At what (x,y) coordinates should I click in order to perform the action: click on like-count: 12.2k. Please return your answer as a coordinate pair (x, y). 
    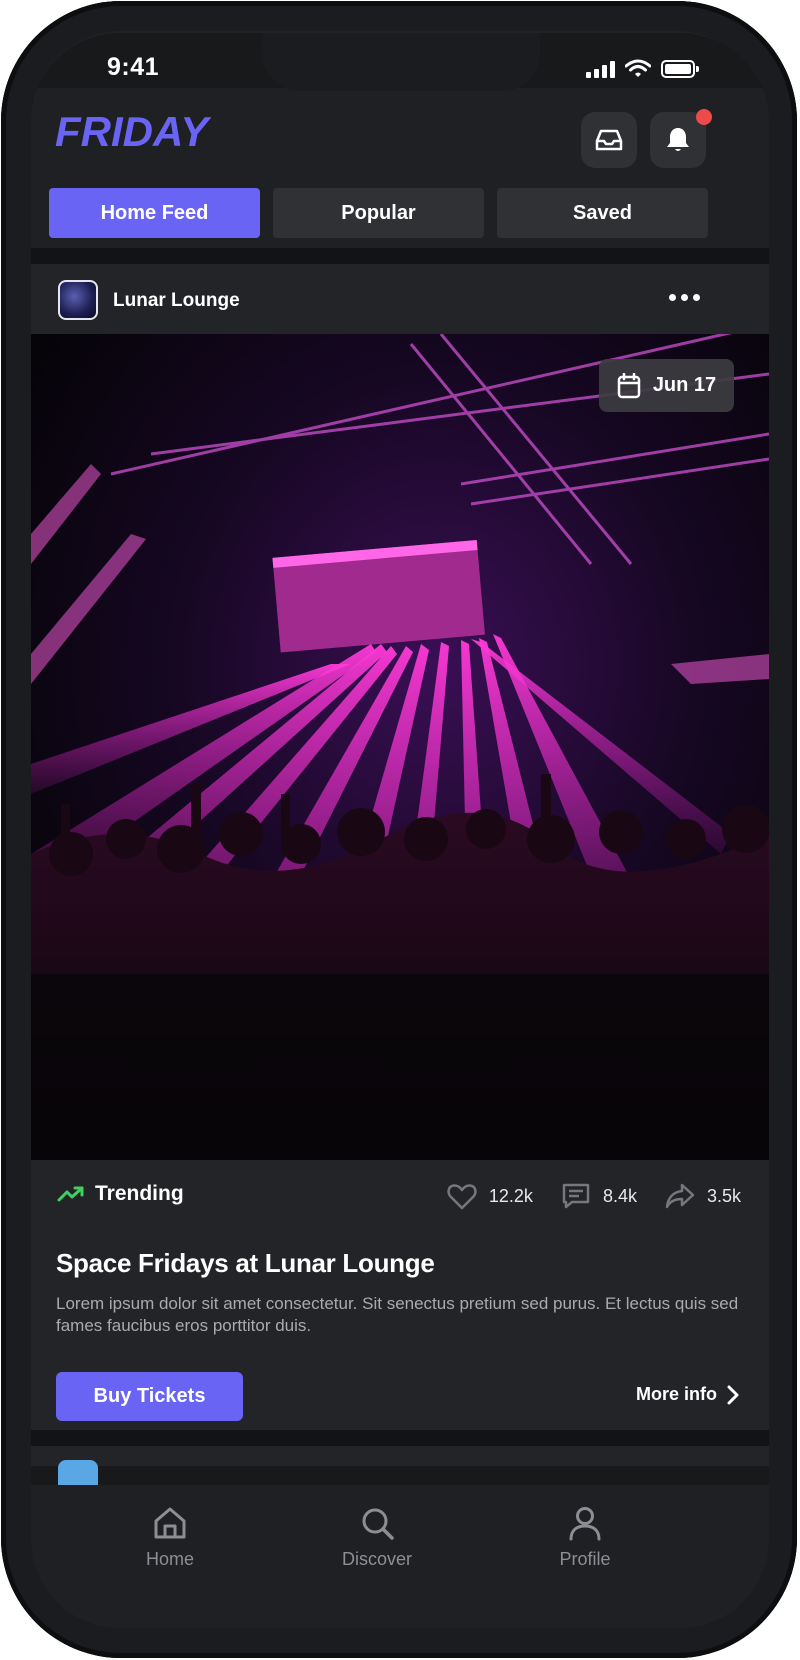
    Looking at the image, I should click on (510, 1195).